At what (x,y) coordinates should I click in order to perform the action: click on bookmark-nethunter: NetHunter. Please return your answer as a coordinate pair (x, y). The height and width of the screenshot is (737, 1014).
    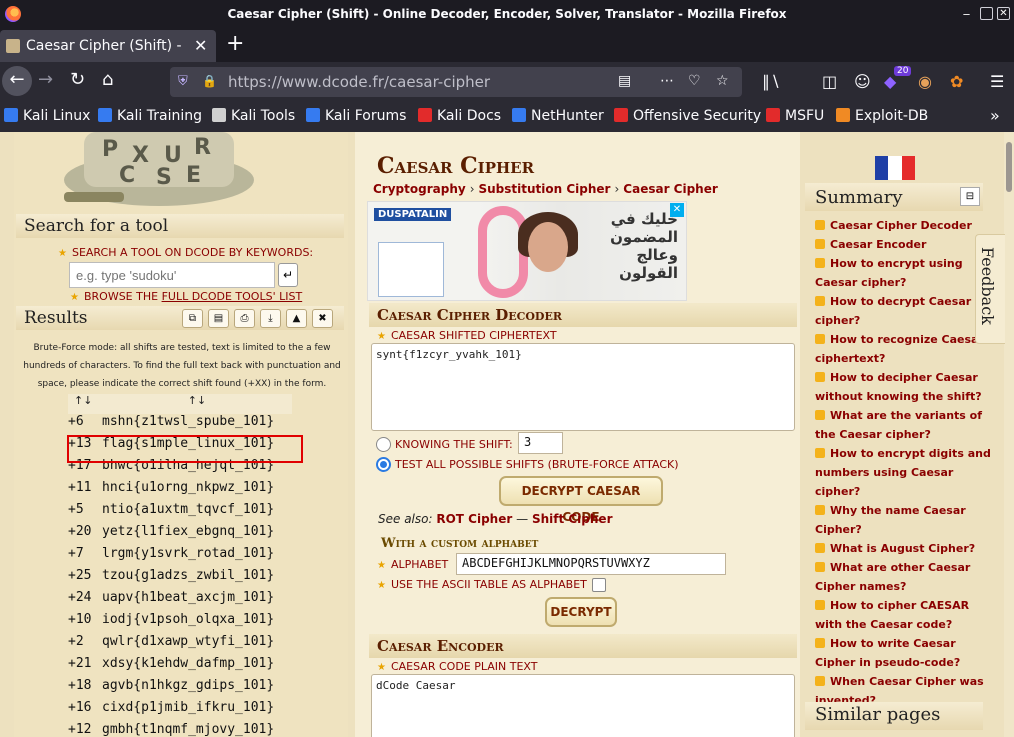
    Looking at the image, I should click on (558, 116).